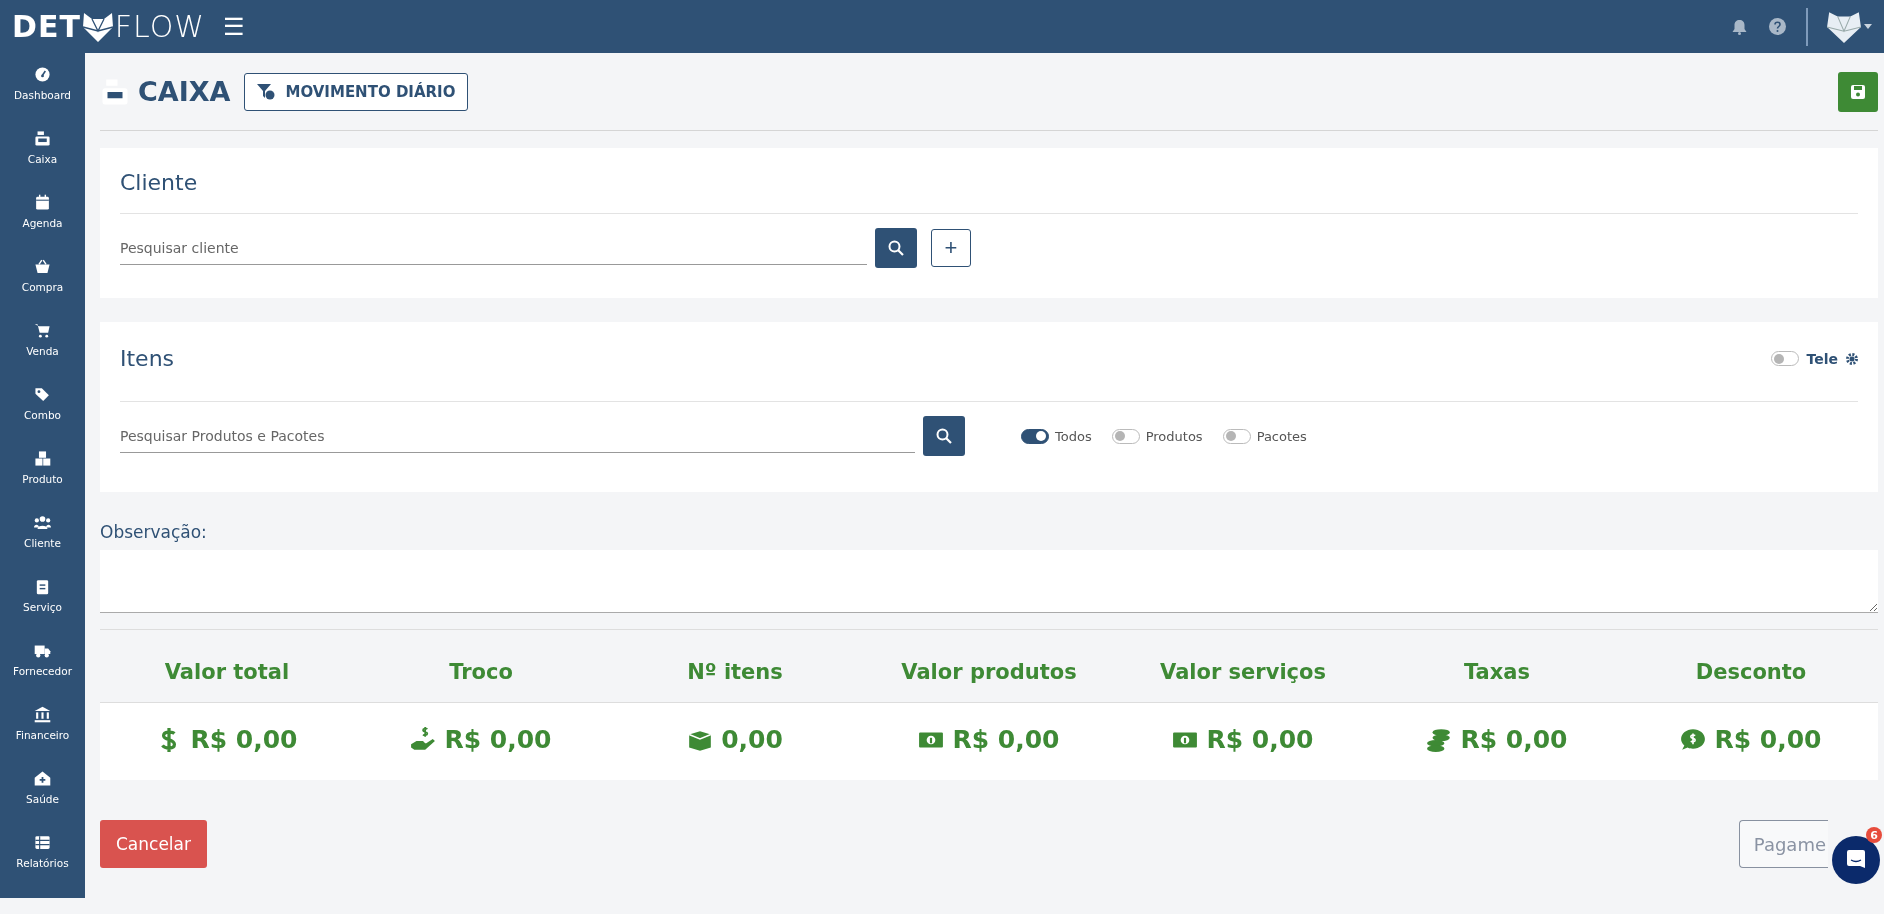  I want to click on house-plus-icon, so click(42, 778).